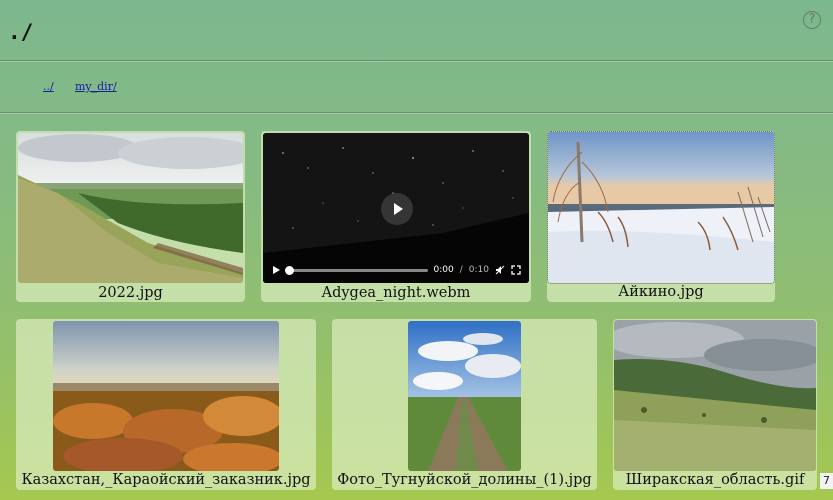 The height and width of the screenshot is (500, 833). What do you see at coordinates (356, 270) in the screenshot?
I see `video-progress-bar` at bounding box center [356, 270].